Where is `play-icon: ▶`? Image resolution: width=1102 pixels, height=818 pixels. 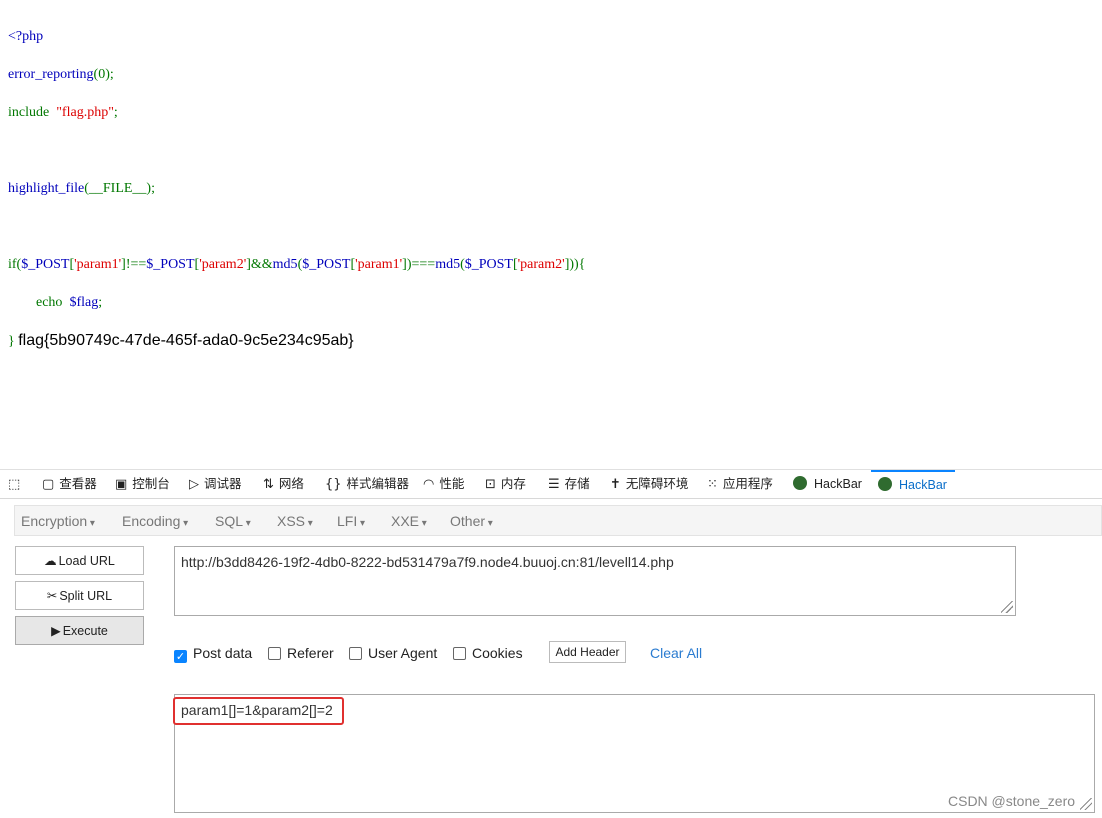
play-icon: ▶ is located at coordinates (56, 630).